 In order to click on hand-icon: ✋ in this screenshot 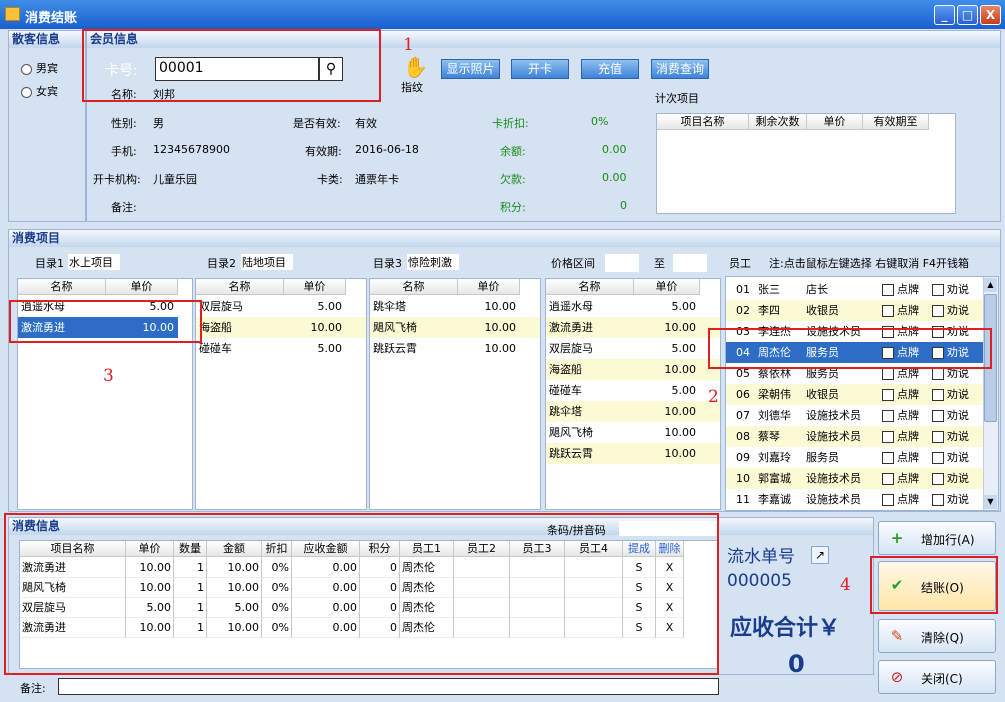, I will do `click(415, 67)`.